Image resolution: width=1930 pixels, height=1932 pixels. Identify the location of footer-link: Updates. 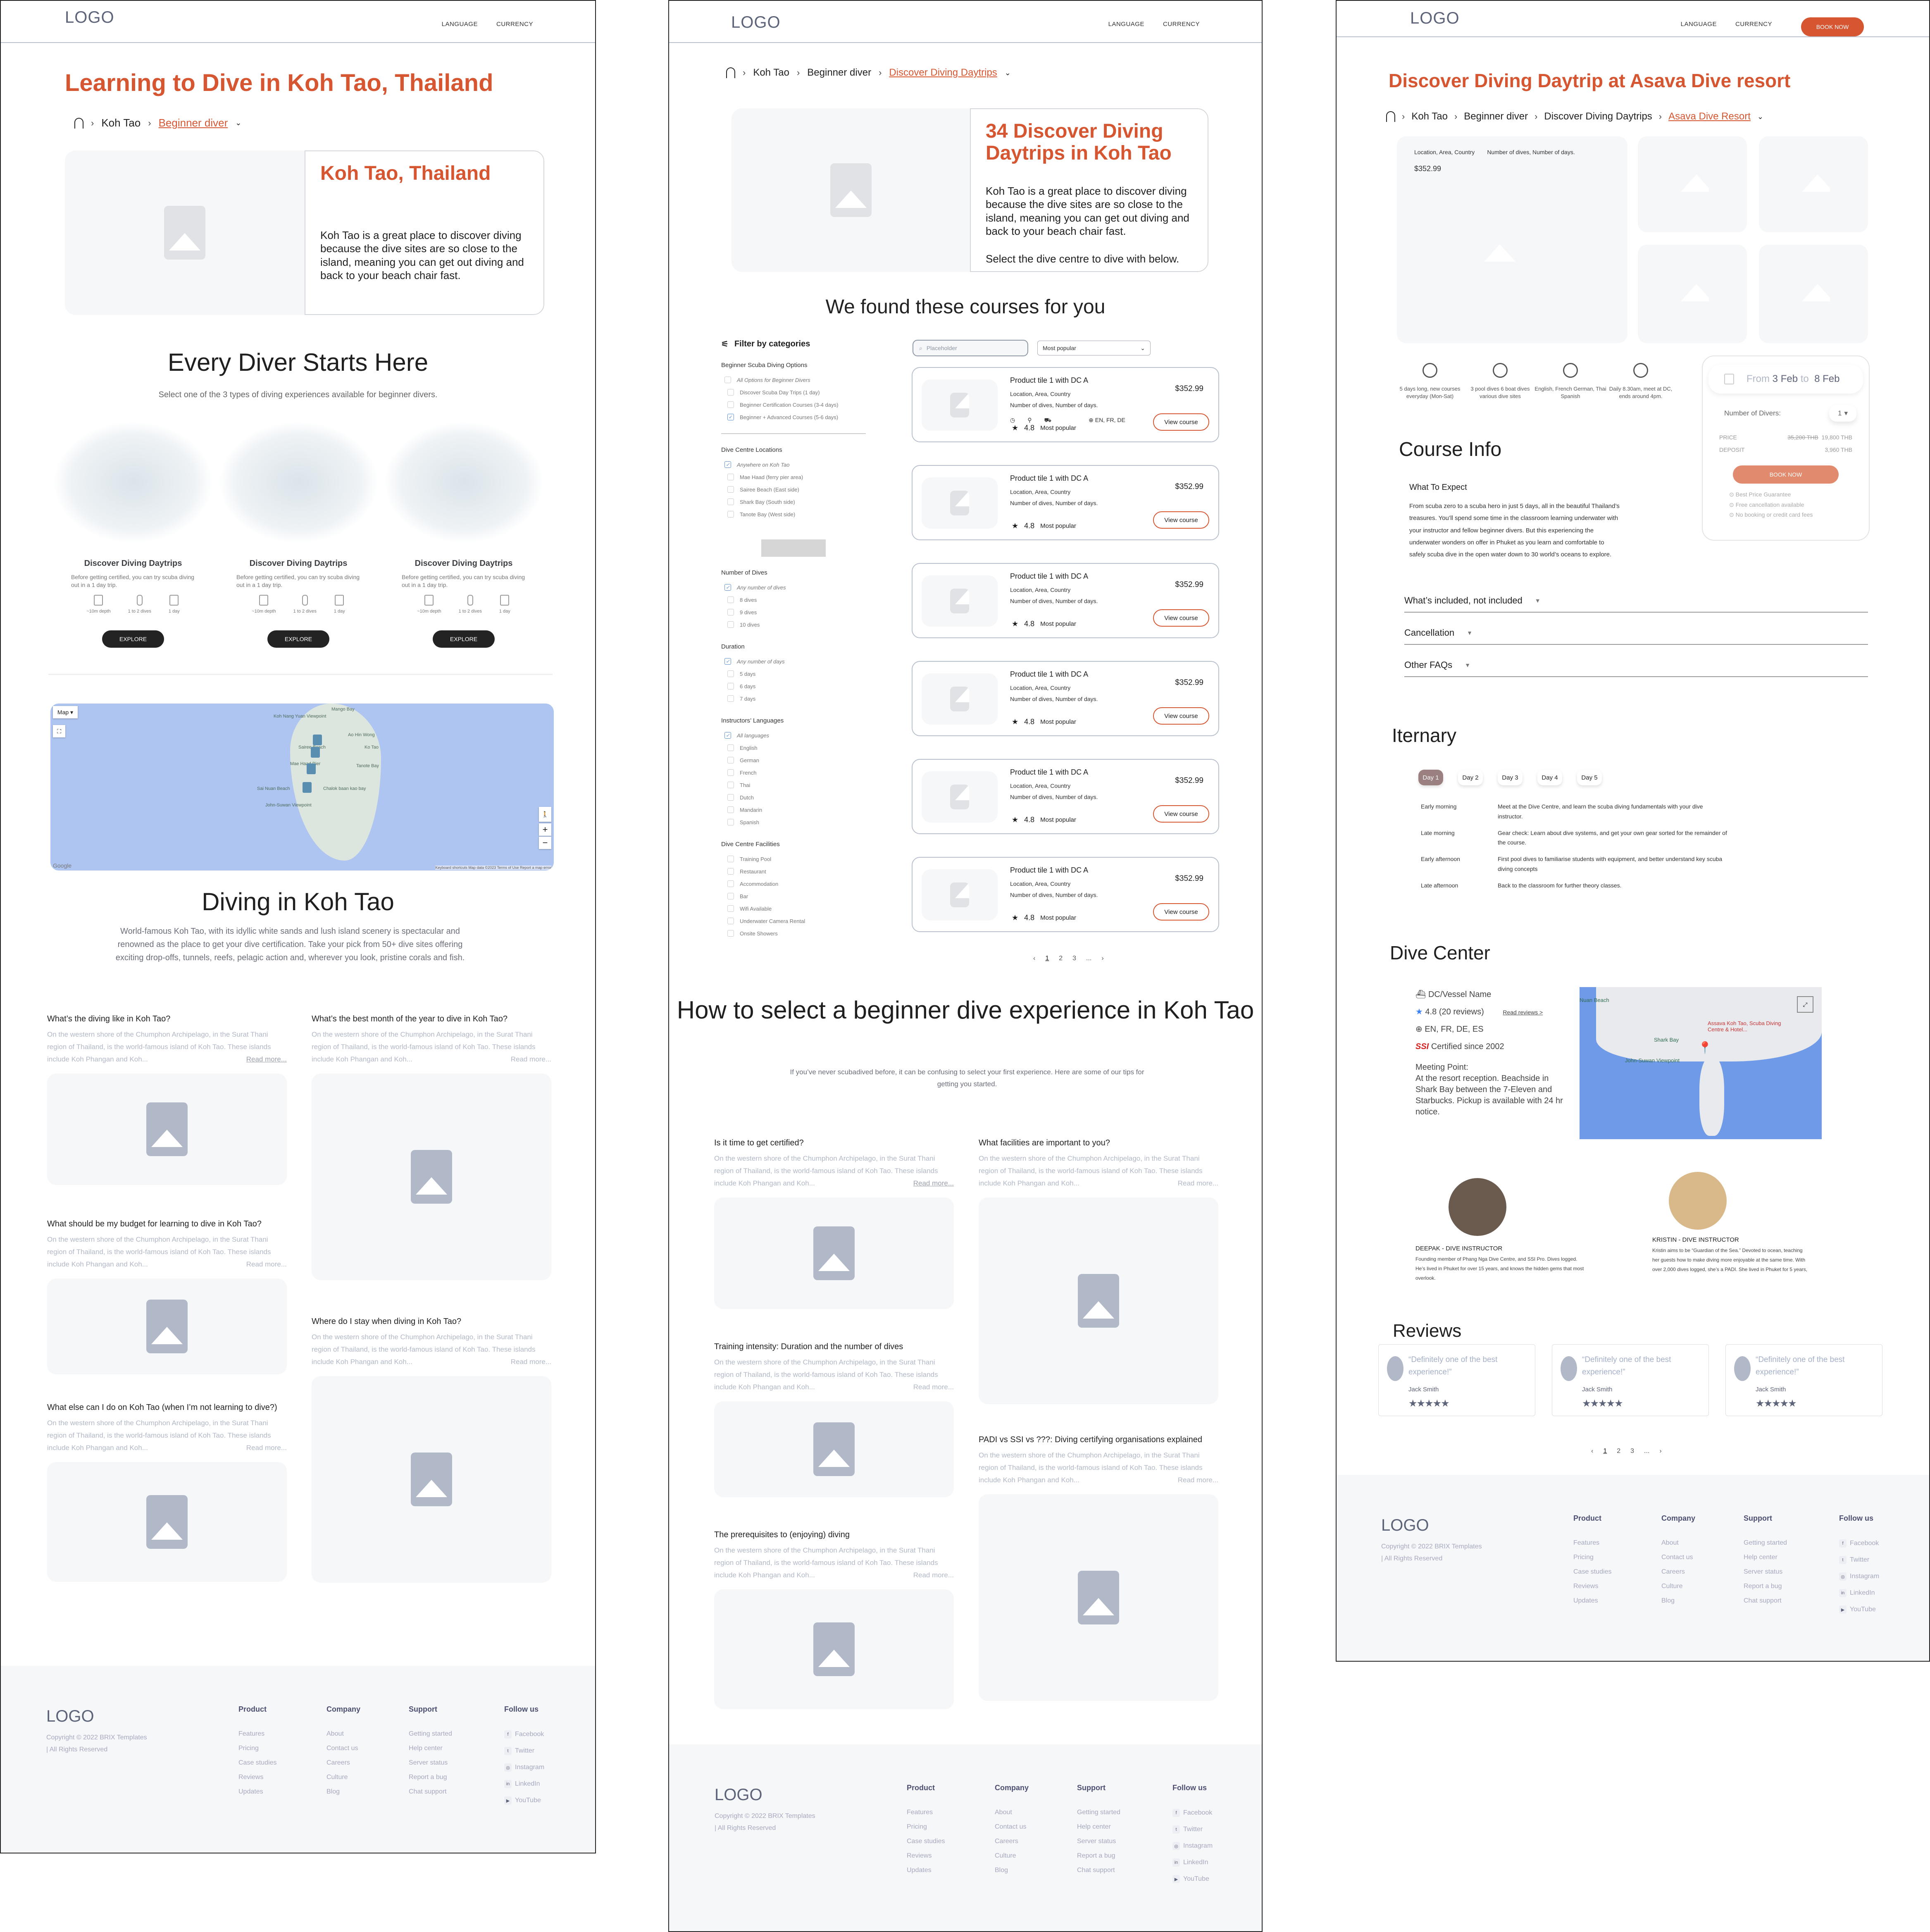
(926, 1871).